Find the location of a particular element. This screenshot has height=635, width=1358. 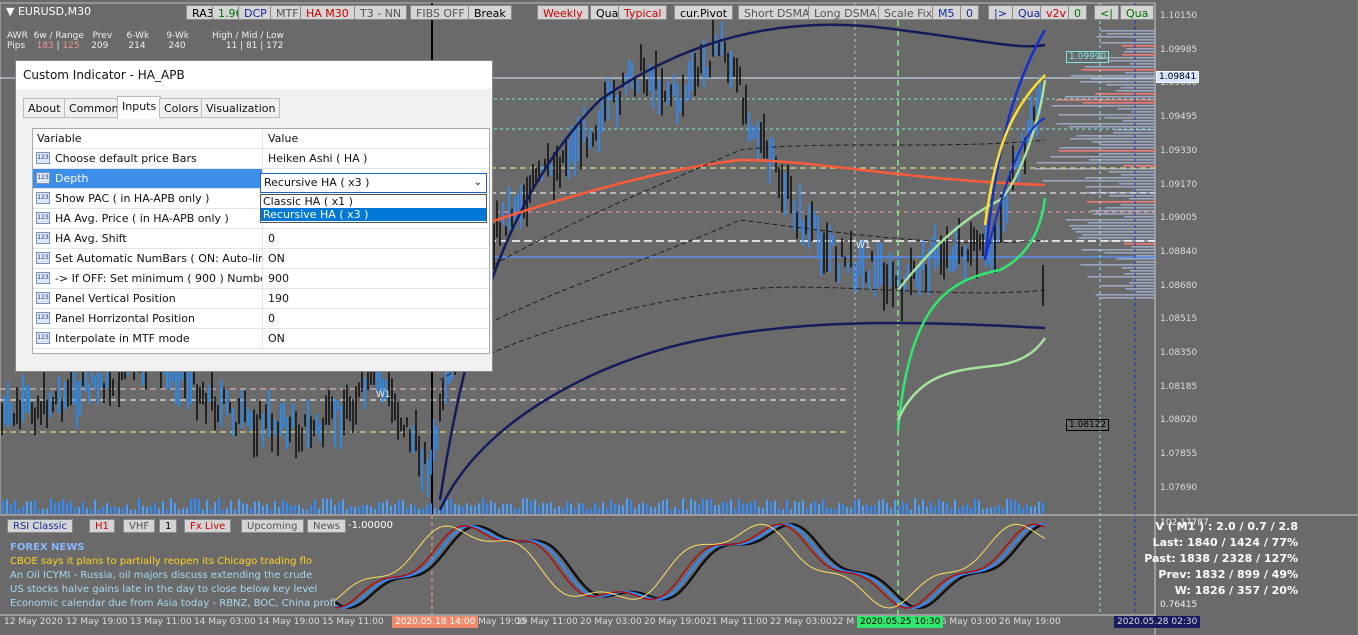

price-tick: 1.08840 is located at coordinates (1179, 251).